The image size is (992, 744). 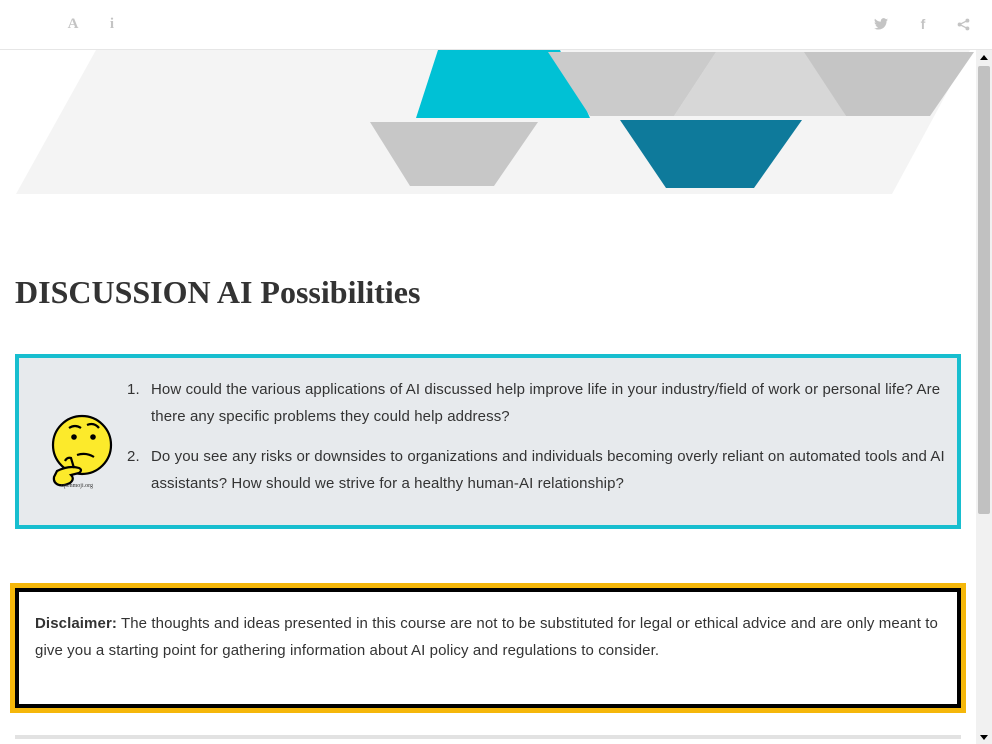 I want to click on thinking-face-icon: openmoji.org, so click(x=82, y=451).